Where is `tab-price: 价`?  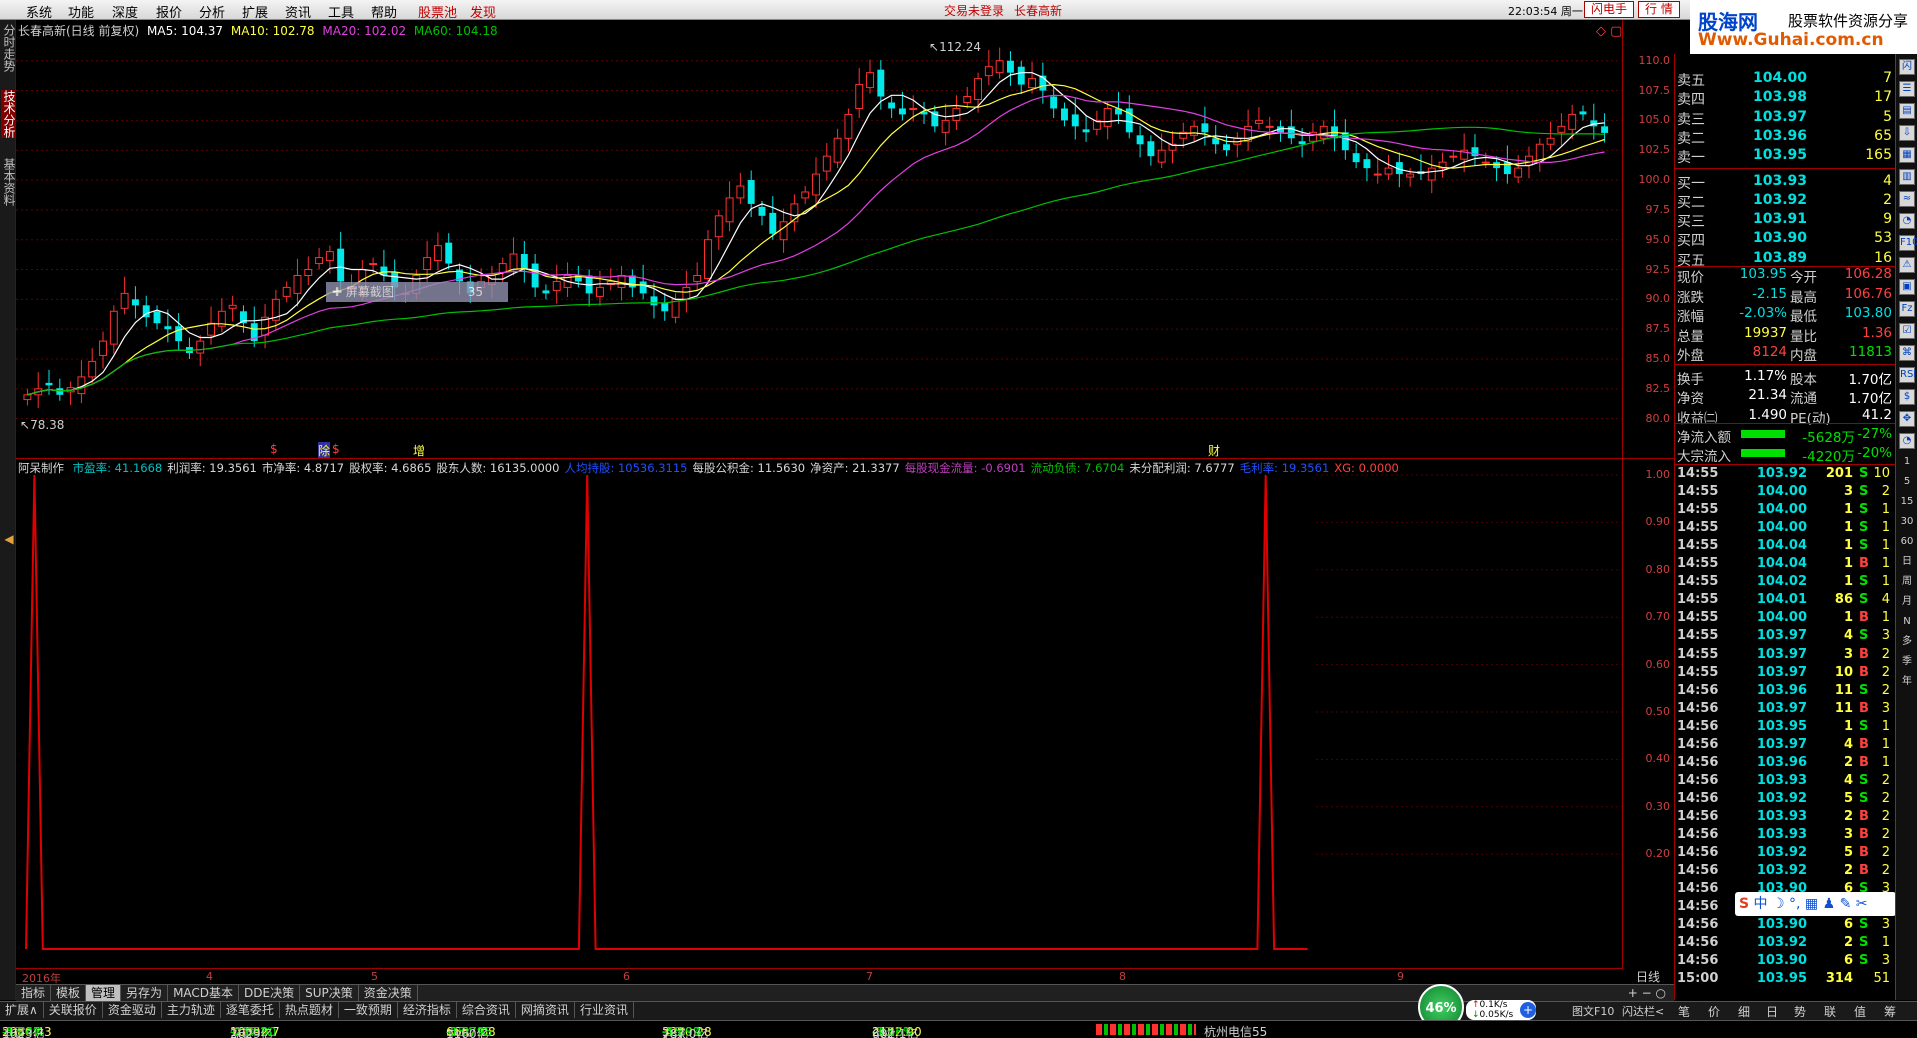
tab-price: 价 is located at coordinates (1714, 1011).